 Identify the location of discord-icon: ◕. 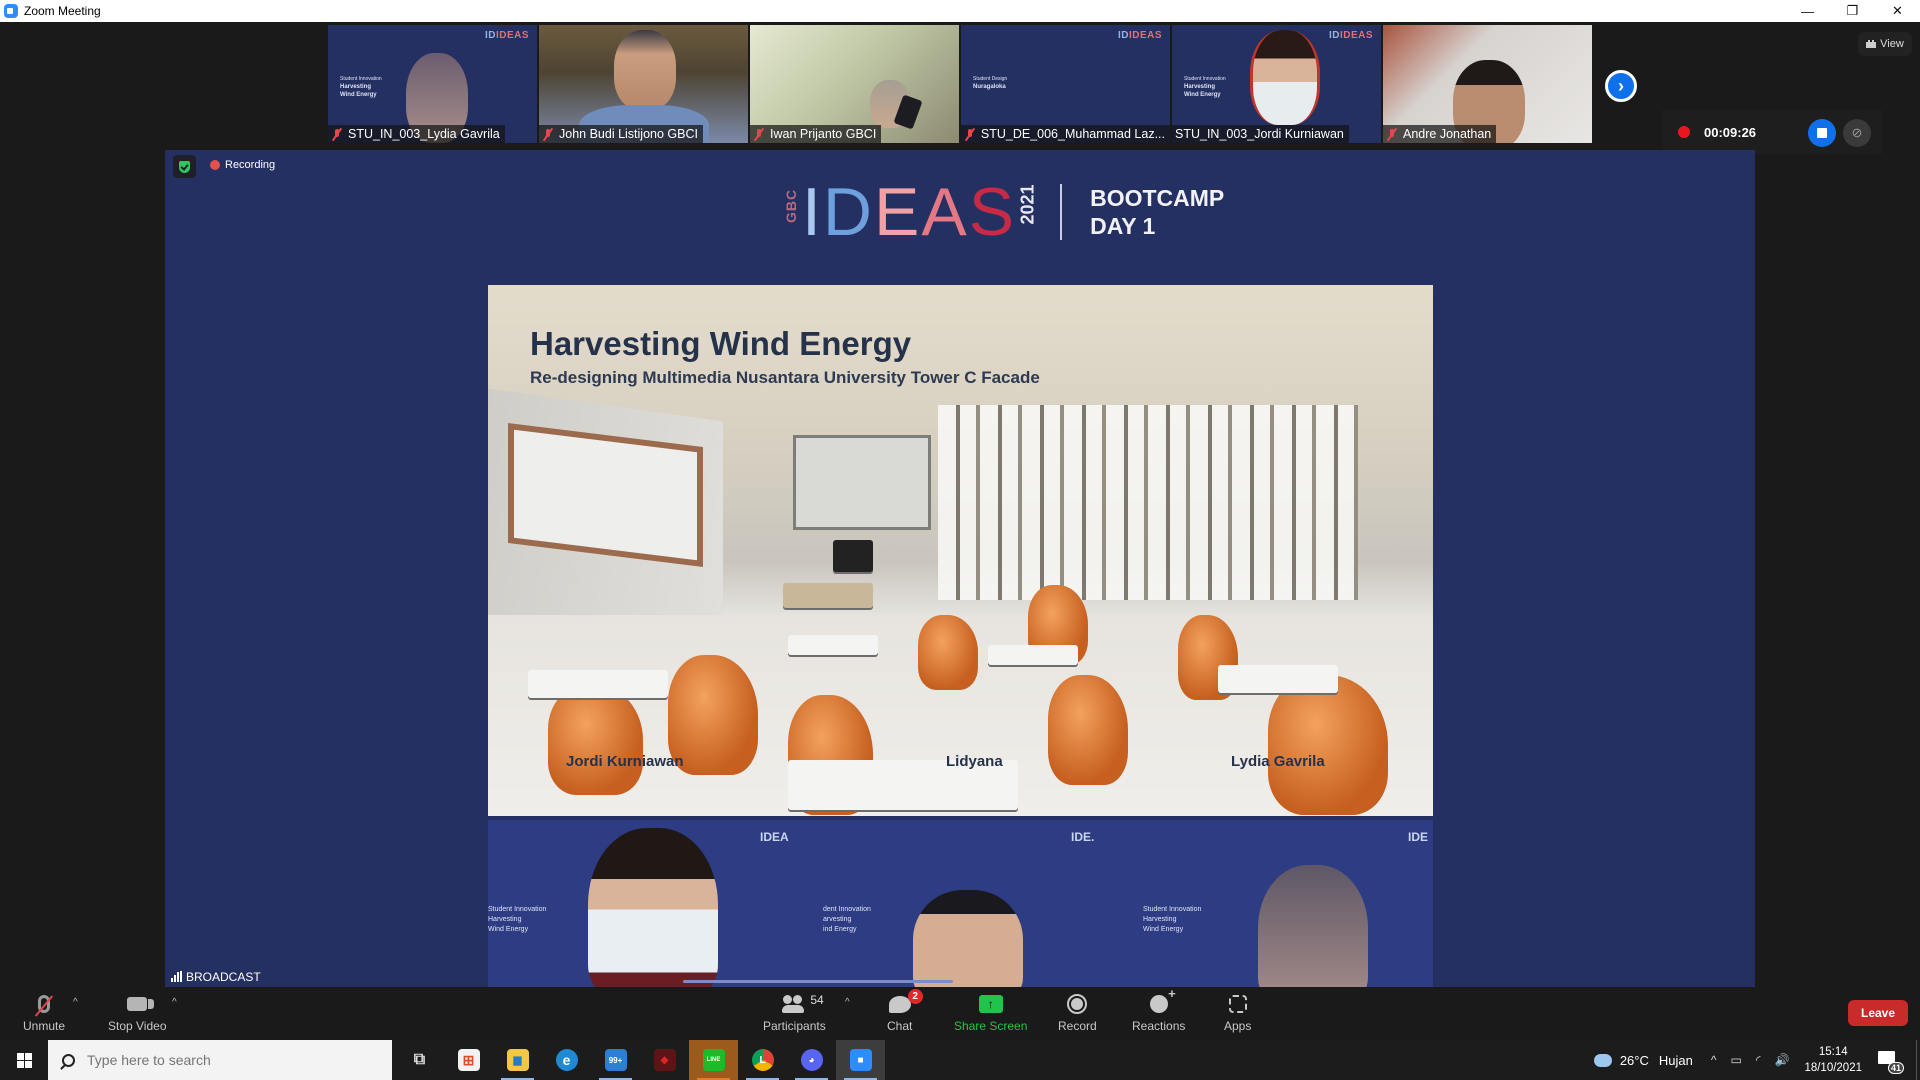
(811, 1060).